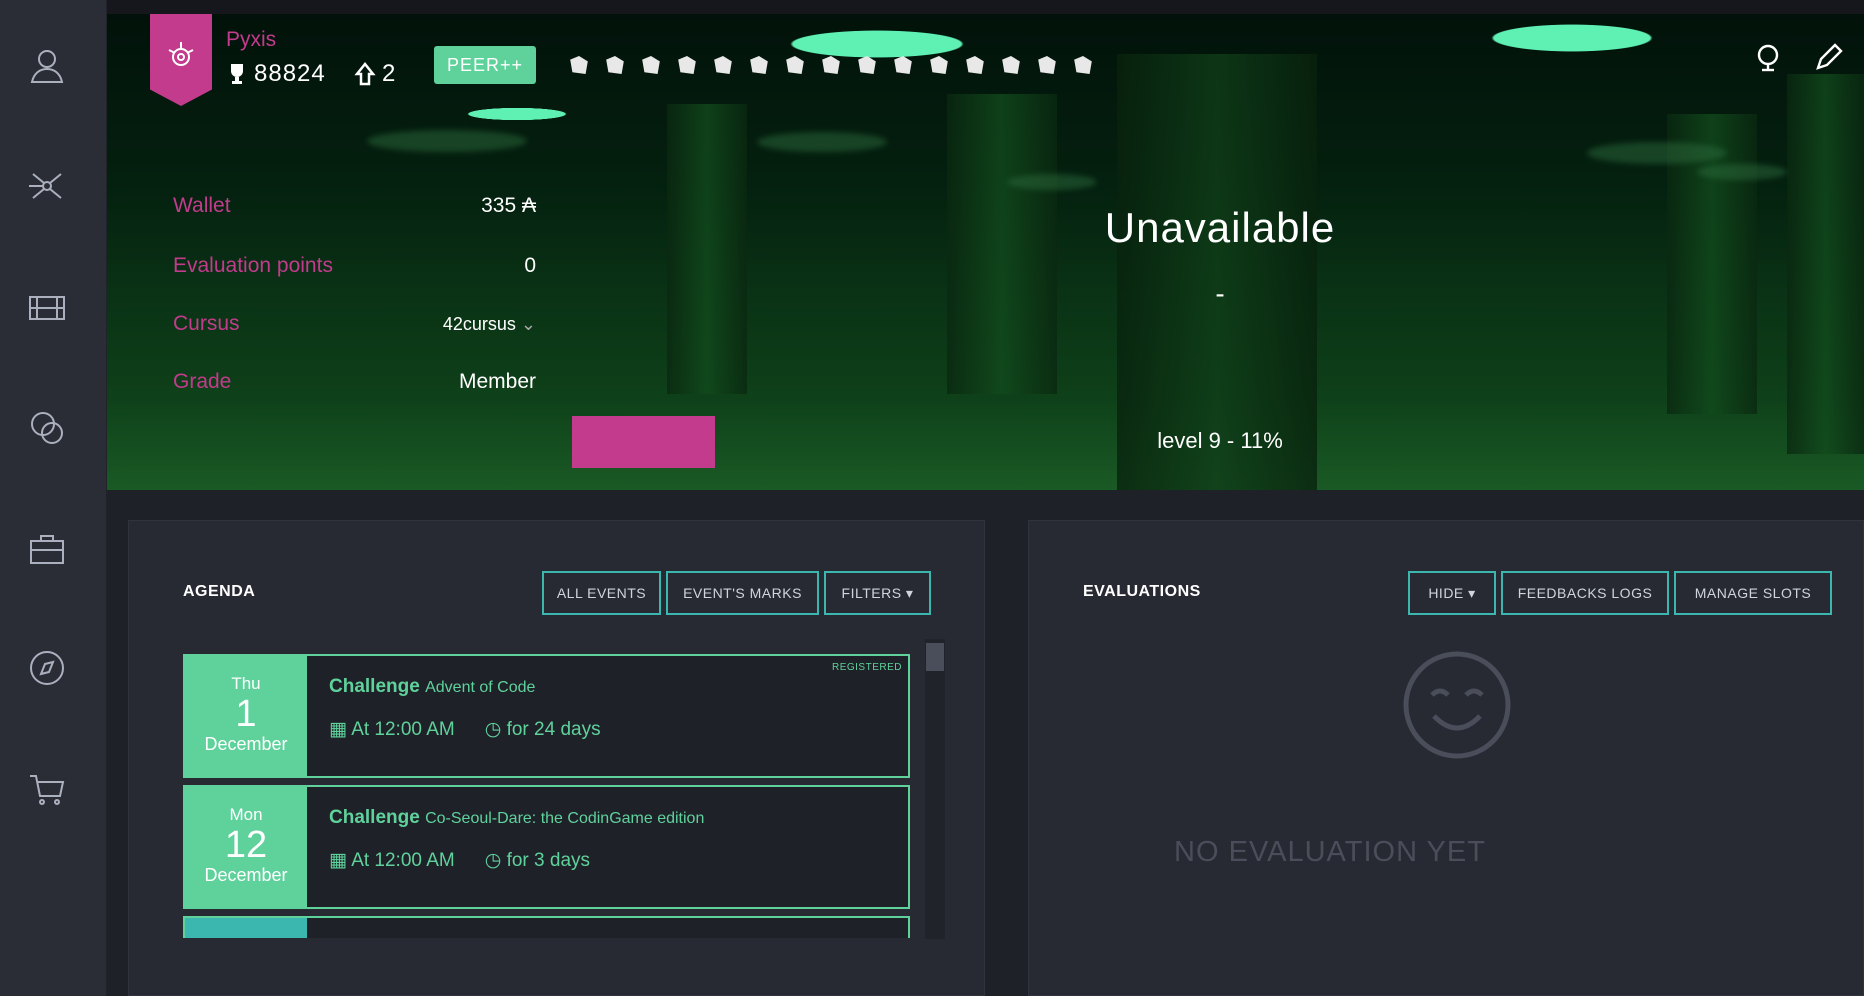 Image resolution: width=1864 pixels, height=996 pixels. I want to click on cursus-label: Cursus, so click(206, 323).